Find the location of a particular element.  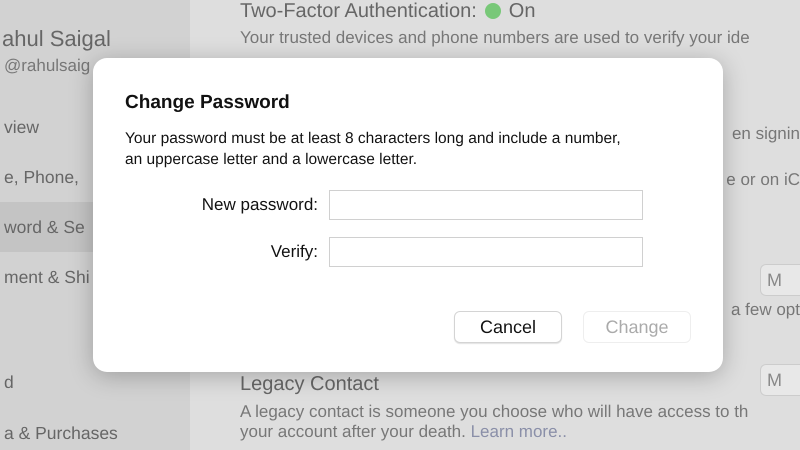

description-text: Your trusted devices and phone numbers are used to verify your ide is located at coordinates (495, 38).